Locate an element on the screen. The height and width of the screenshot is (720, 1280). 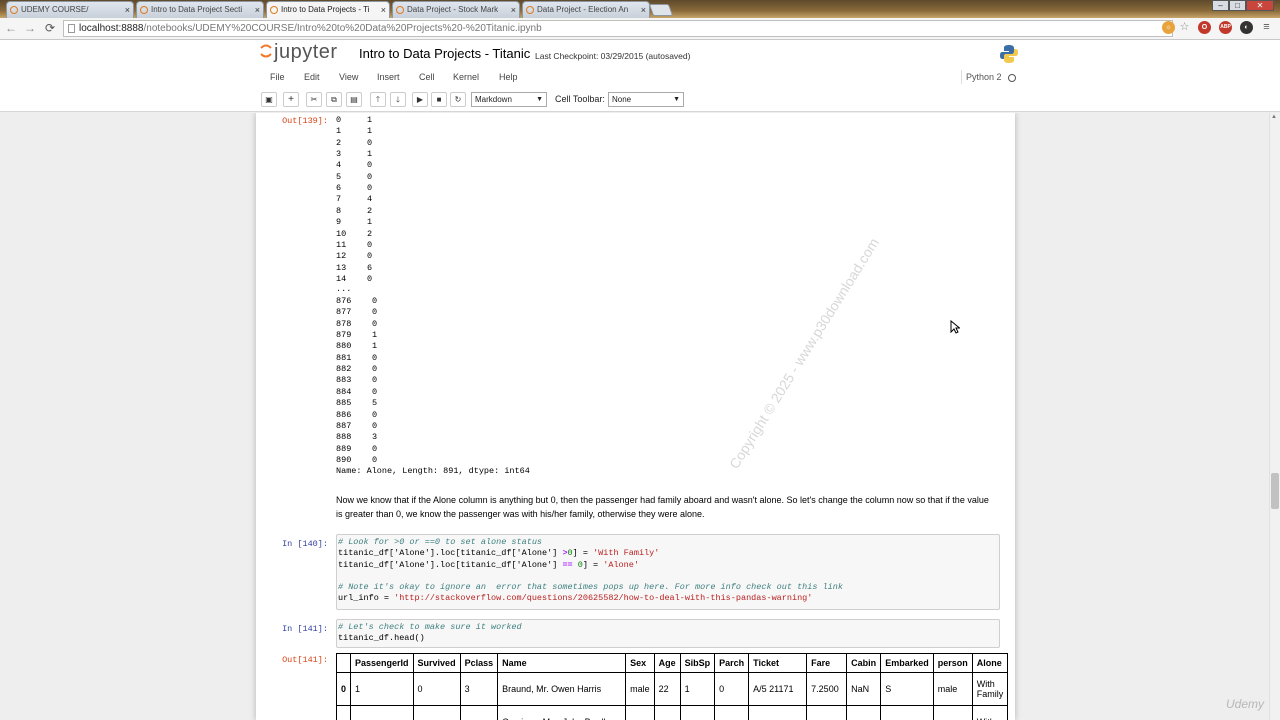
series-index: 886 is located at coordinates (344, 414).